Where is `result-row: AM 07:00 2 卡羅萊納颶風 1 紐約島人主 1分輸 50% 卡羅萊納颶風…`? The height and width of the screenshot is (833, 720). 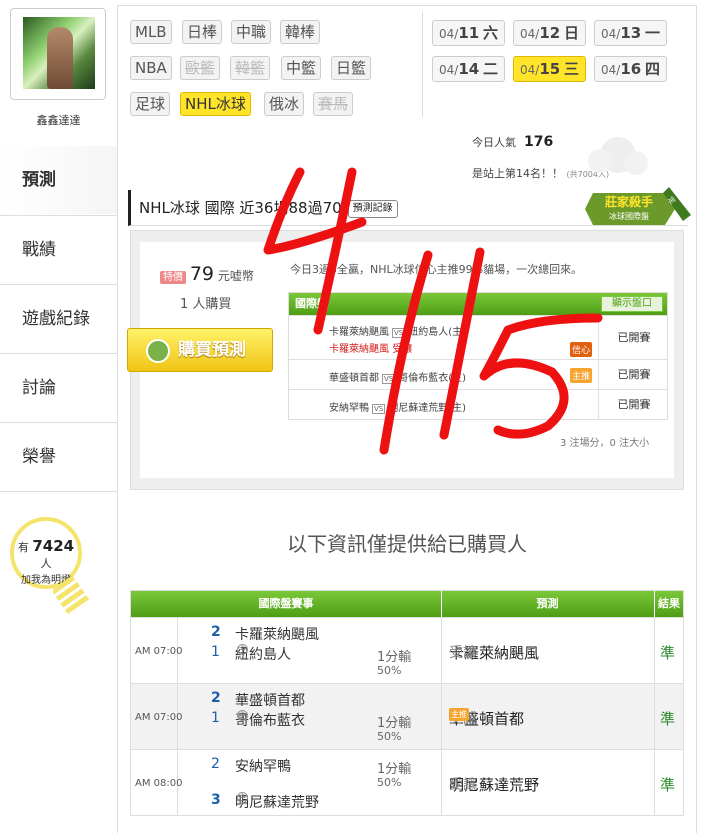
result-row: AM 07:00 2 卡羅萊納颶風 1 紐約島人主 1分輸 50% 卡羅萊納颶風… is located at coordinates (407, 650).